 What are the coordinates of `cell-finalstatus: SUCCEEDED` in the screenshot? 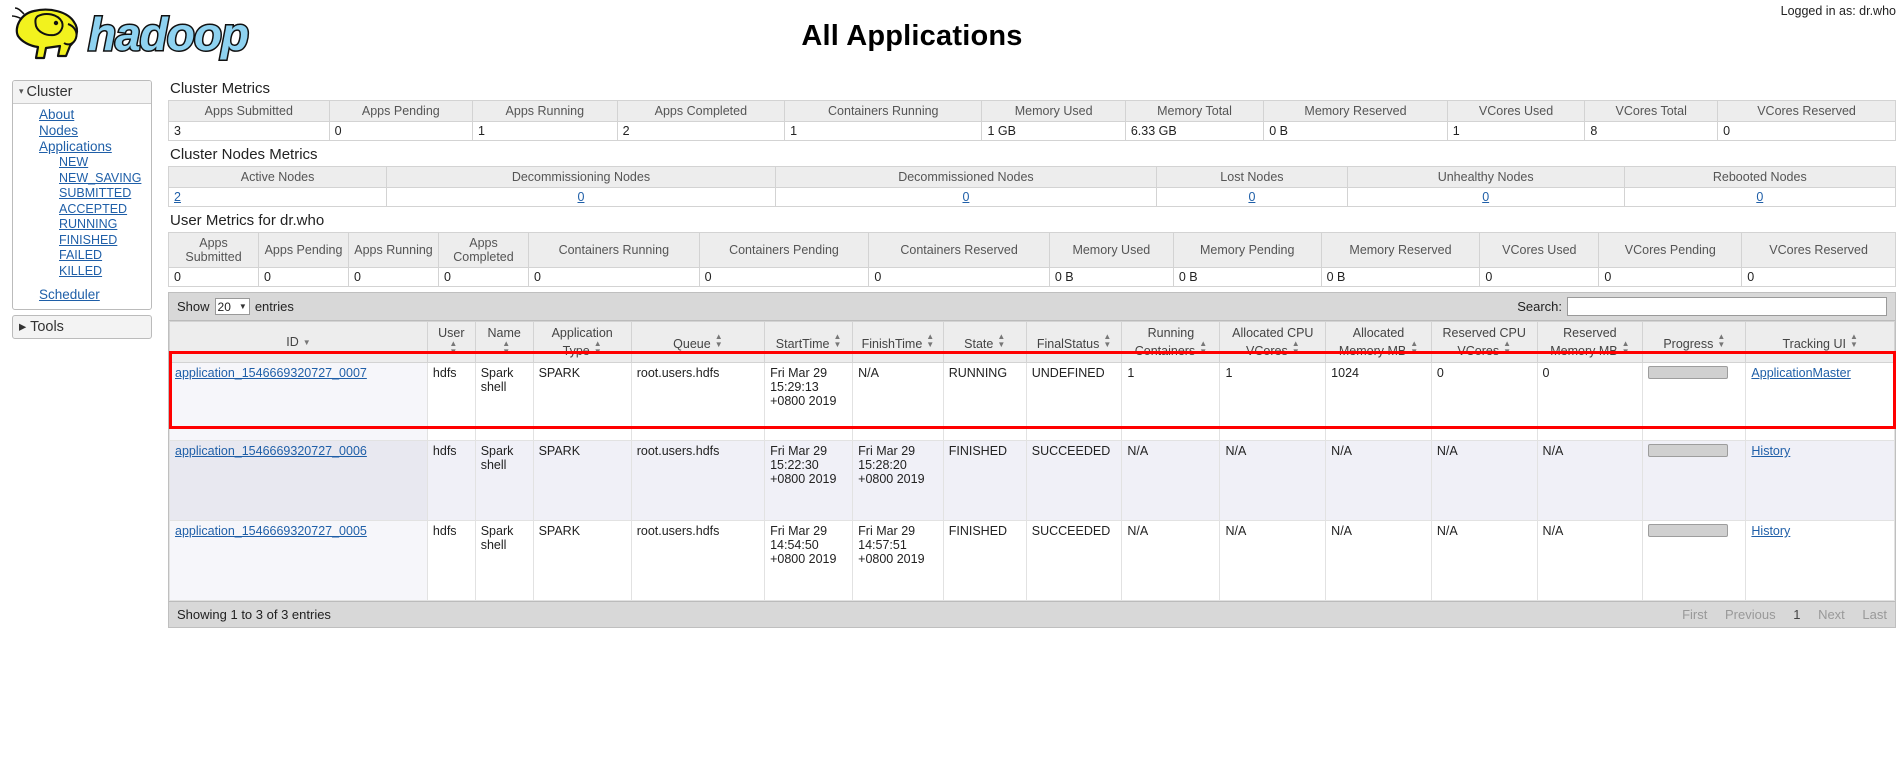 It's located at (1074, 480).